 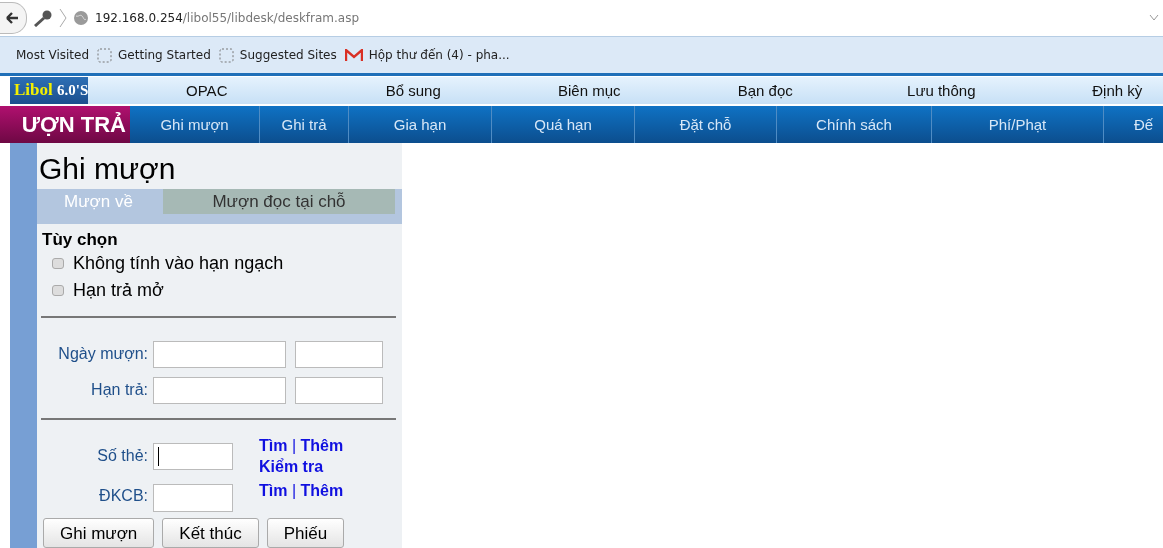 What do you see at coordinates (563, 124) in the screenshot?
I see `submenu-item: Quá hạn` at bounding box center [563, 124].